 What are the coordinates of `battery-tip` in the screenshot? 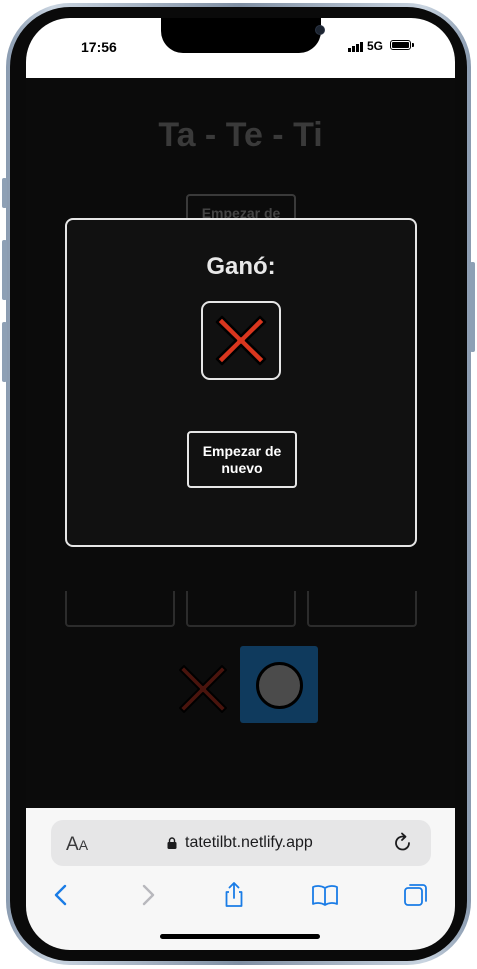 It's located at (413, 45).